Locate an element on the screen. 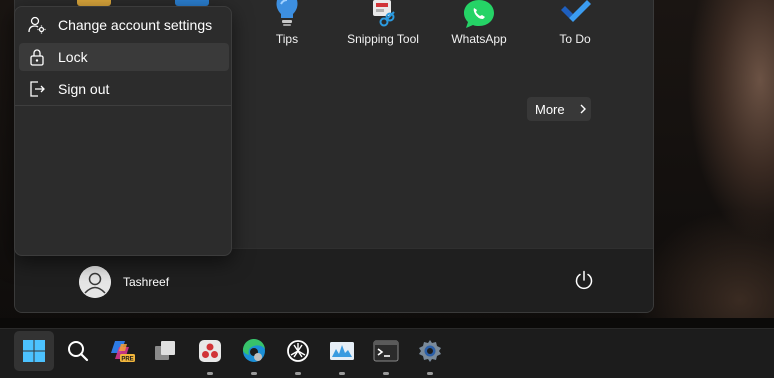 The height and width of the screenshot is (378, 774). chatgpt-icon is located at coordinates (298, 351).